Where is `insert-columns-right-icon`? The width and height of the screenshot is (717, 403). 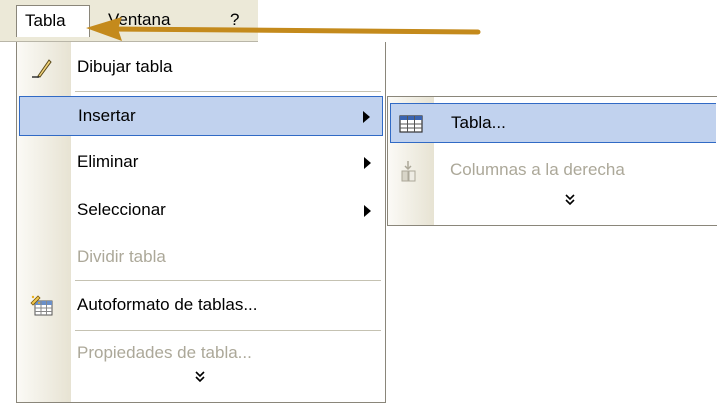 insert-columns-right-icon is located at coordinates (410, 171).